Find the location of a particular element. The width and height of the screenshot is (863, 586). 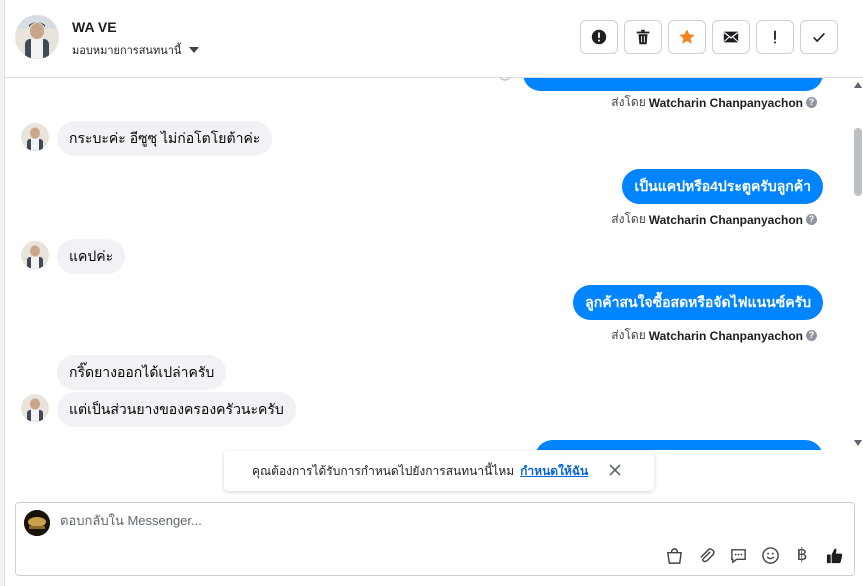

shopping-bag-icon is located at coordinates (674, 555).